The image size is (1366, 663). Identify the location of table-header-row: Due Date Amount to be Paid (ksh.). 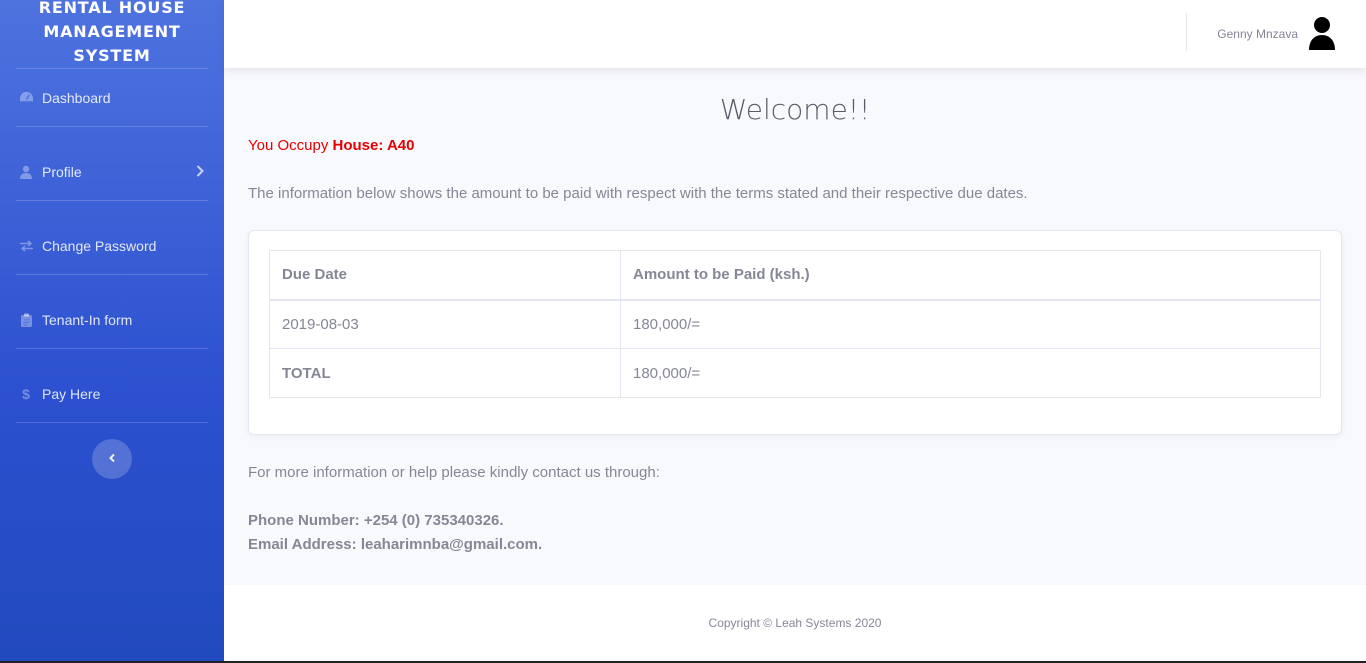
(795, 275).